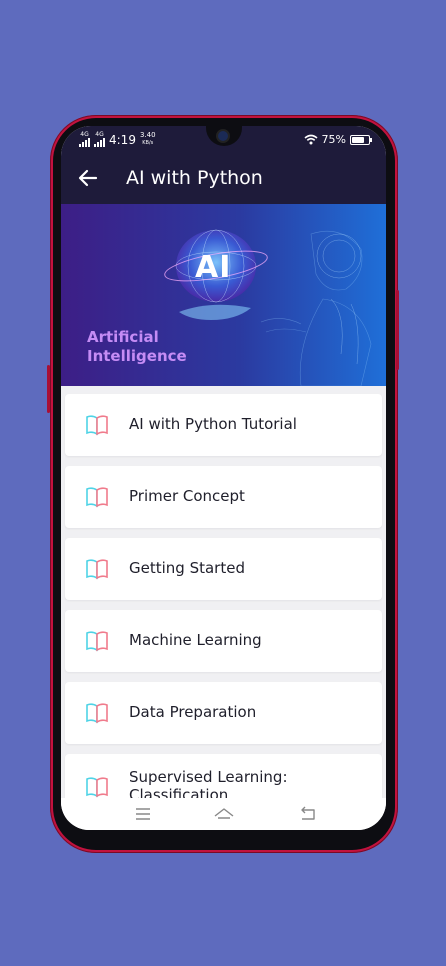 The height and width of the screenshot is (966, 446). What do you see at coordinates (358, 139) in the screenshot?
I see `battery-fill` at bounding box center [358, 139].